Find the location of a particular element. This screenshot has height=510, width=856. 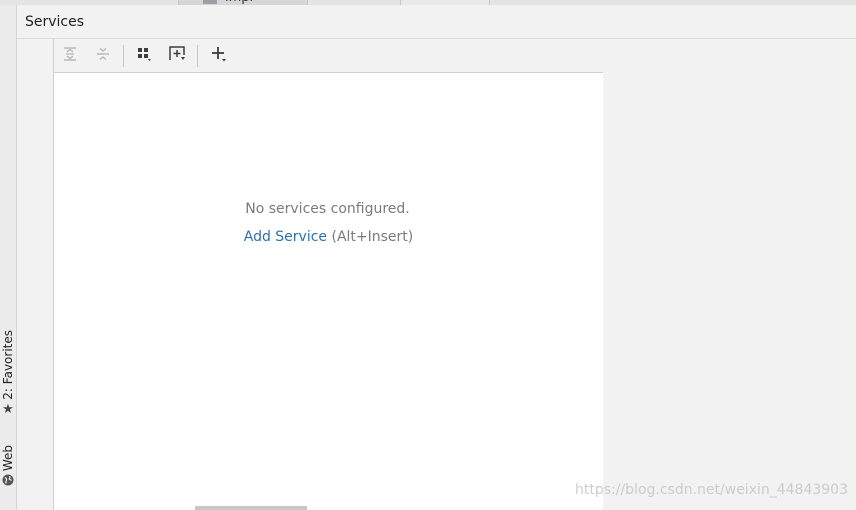

add-icon is located at coordinates (219, 56).